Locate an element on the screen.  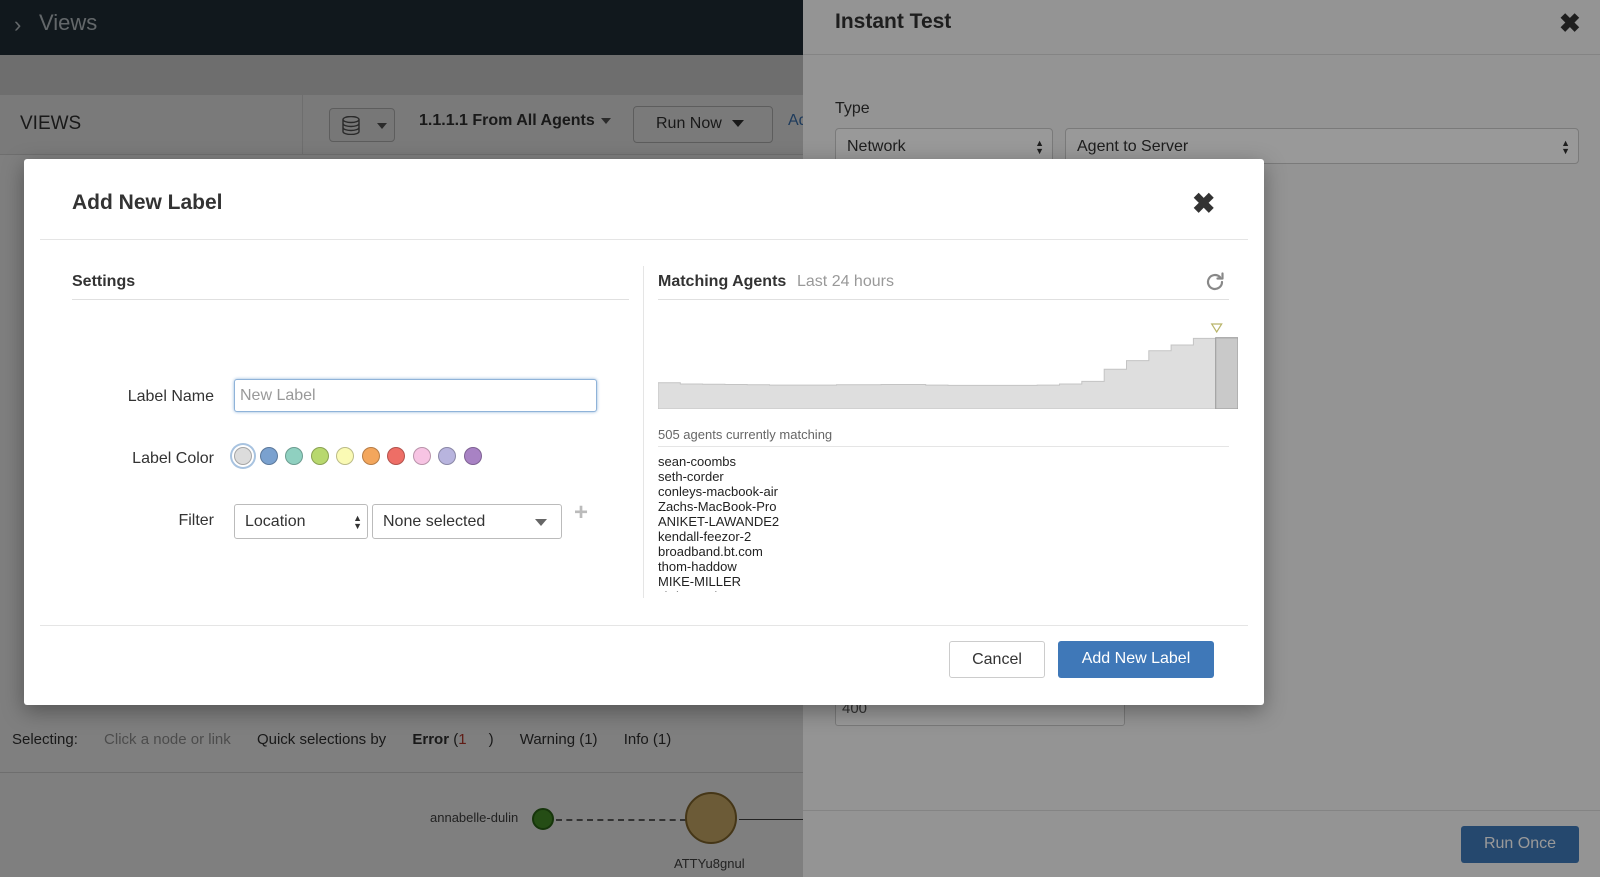
histogram-area is located at coordinates (948, 373).